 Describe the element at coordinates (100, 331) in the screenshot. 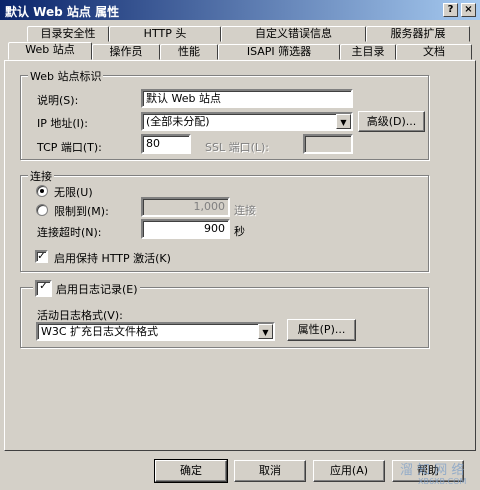

I see `log-format-value: W3C 扩充日志文件格式` at that location.